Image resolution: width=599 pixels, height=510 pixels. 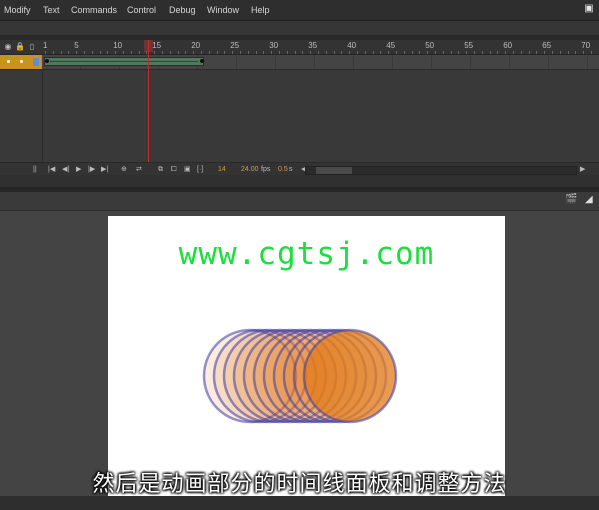 I want to click on eye-icon: ◉, so click(x=8, y=47).